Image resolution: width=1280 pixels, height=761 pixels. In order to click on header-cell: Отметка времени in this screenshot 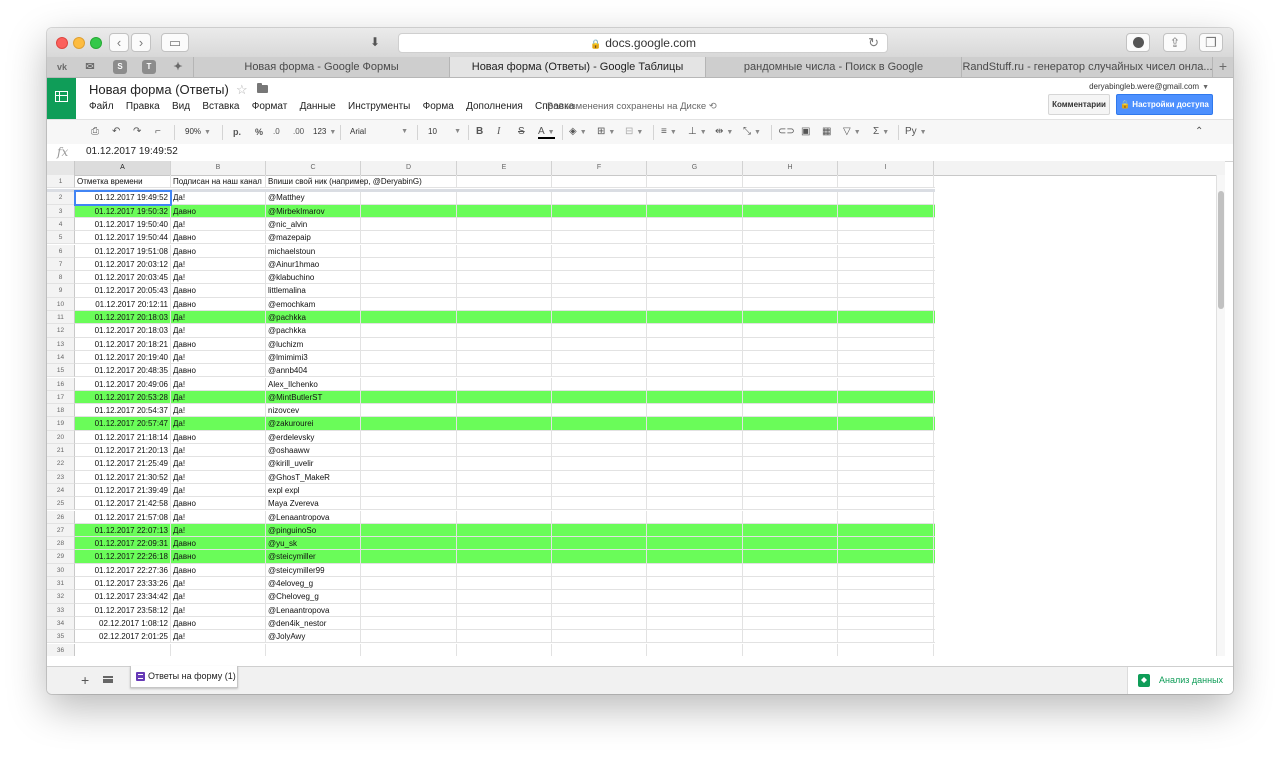, I will do `click(123, 181)`.